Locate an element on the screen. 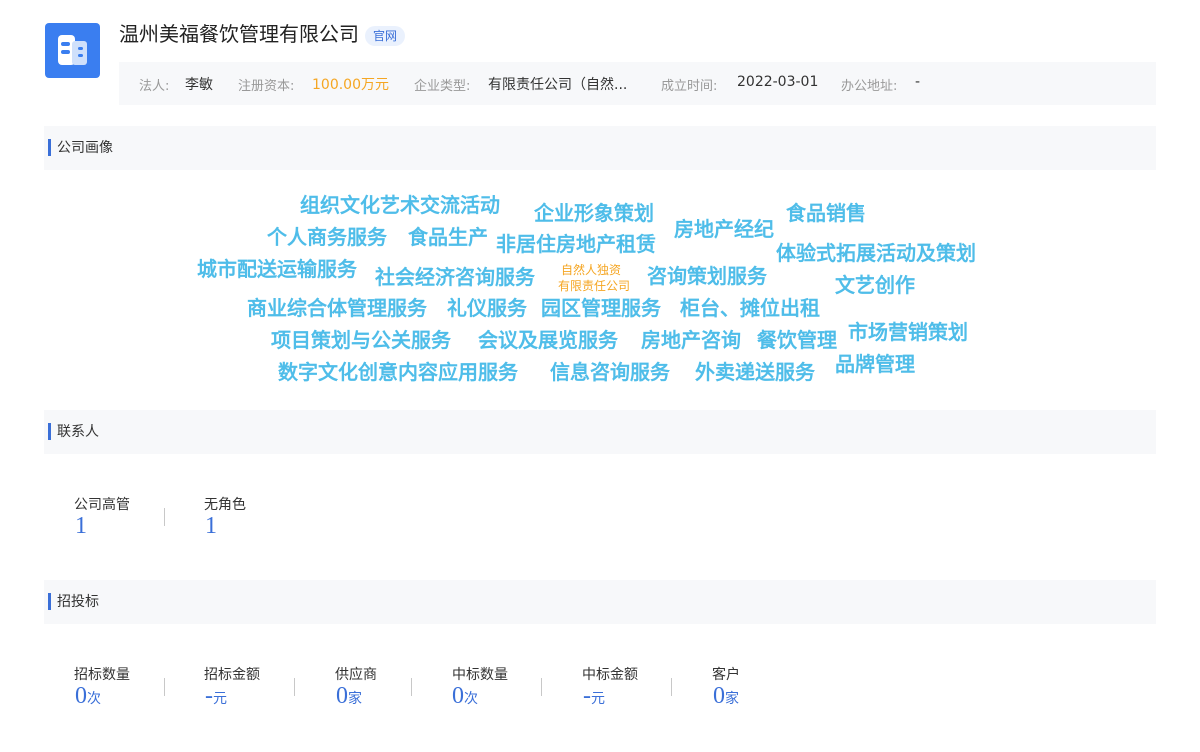 This screenshot has width=1200, height=752. cloud-word: 市场营销策划 is located at coordinates (908, 332).